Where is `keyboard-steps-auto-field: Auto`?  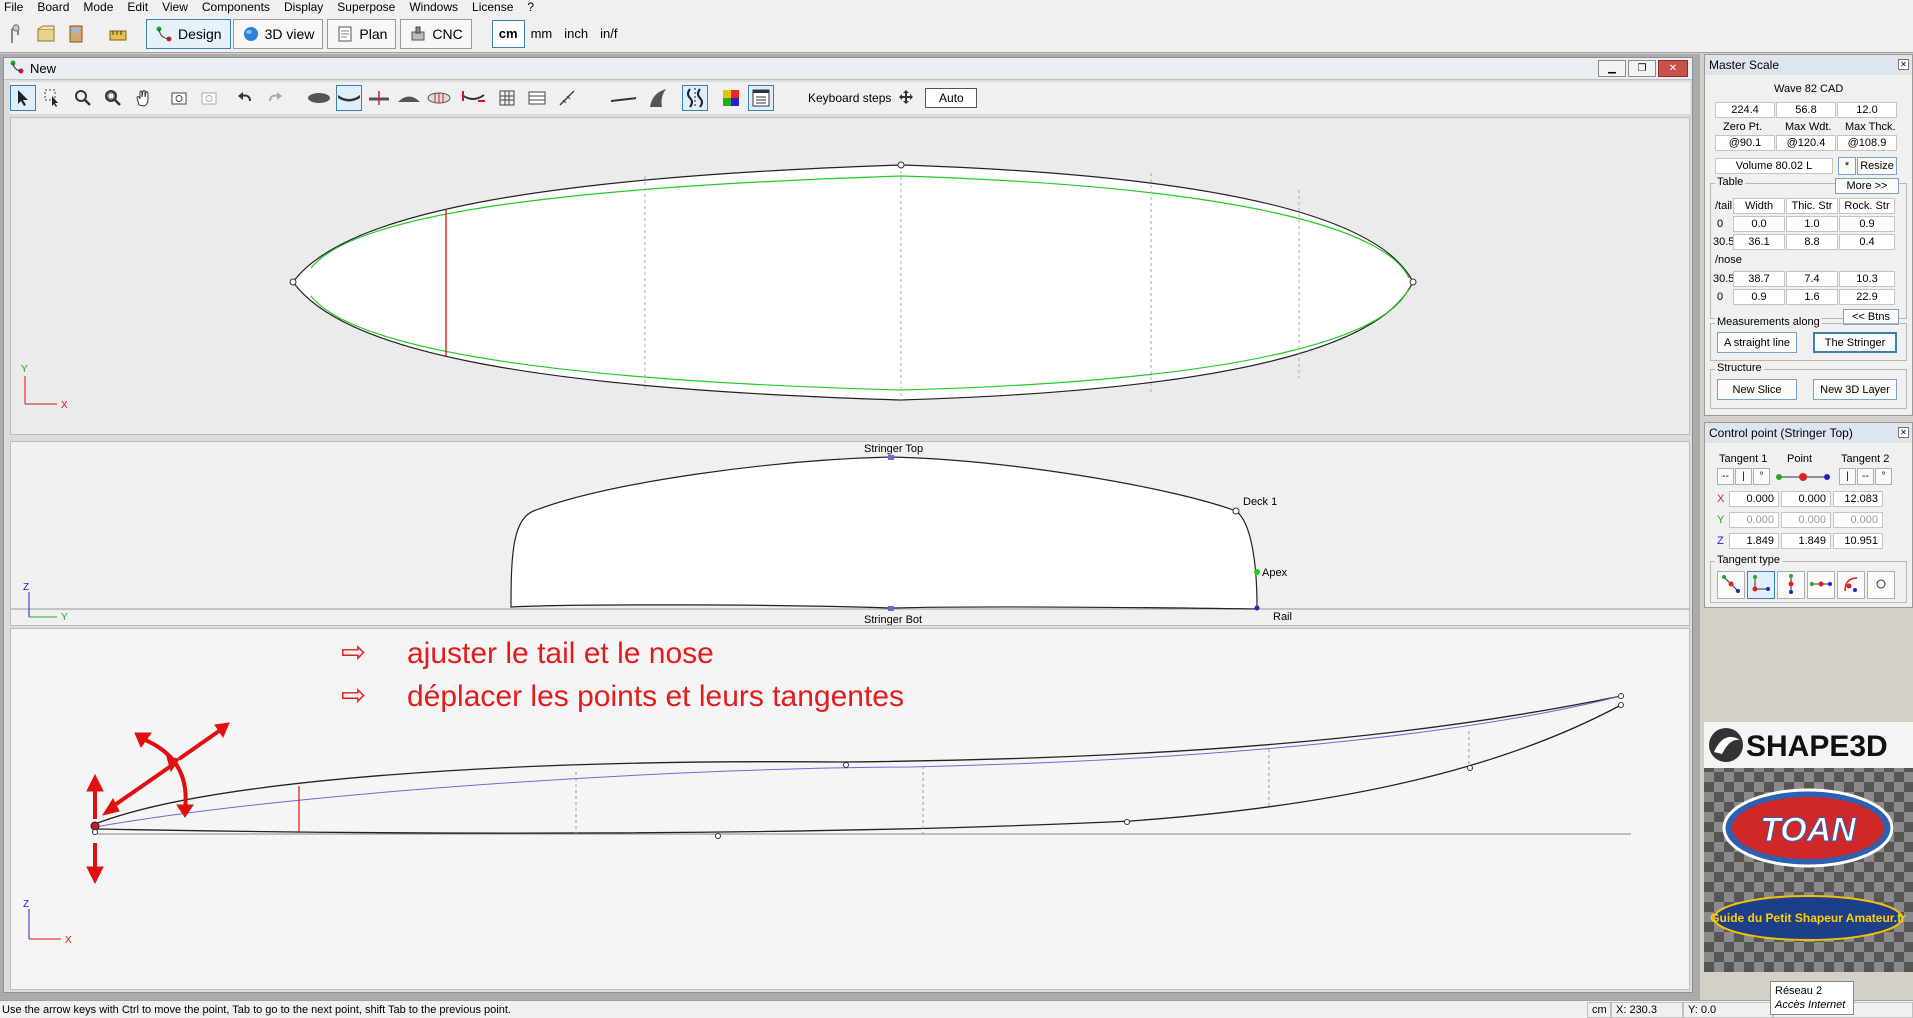 keyboard-steps-auto-field: Auto is located at coordinates (951, 98).